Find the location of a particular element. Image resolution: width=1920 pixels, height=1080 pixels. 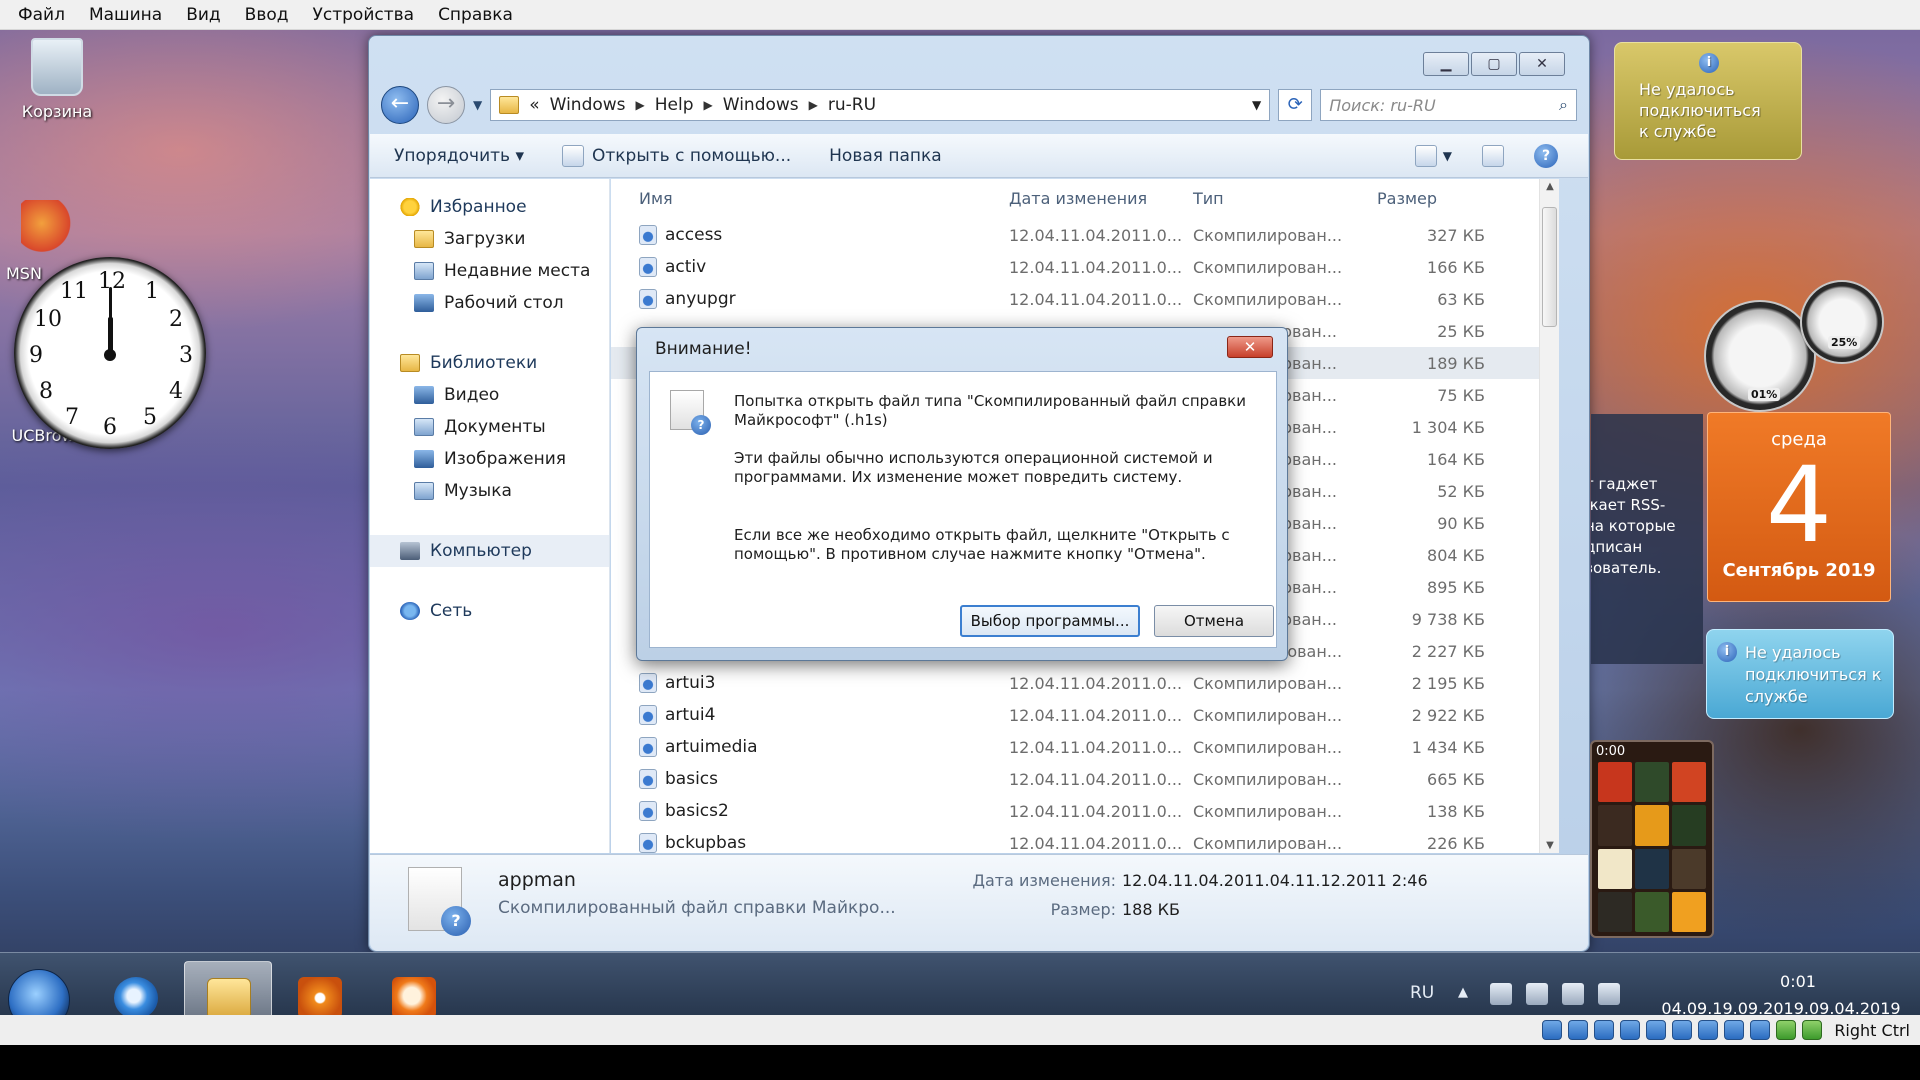

nav-item-music: Музыка is located at coordinates (489, 491).